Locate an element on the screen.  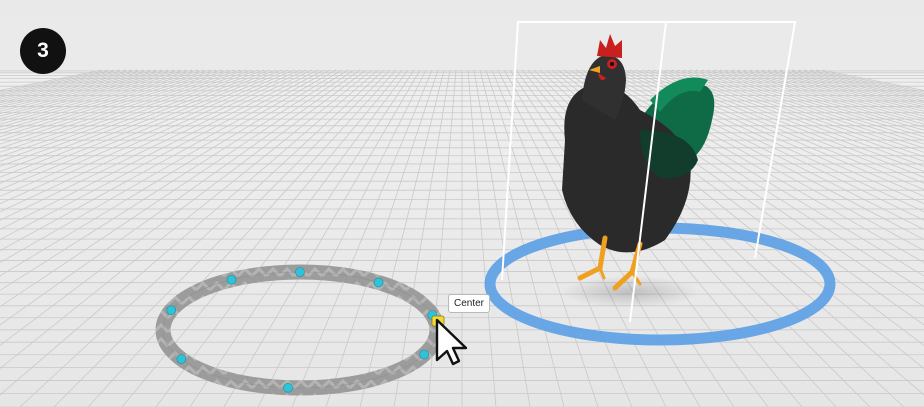
center-tooltip: Center is located at coordinates (469, 303).